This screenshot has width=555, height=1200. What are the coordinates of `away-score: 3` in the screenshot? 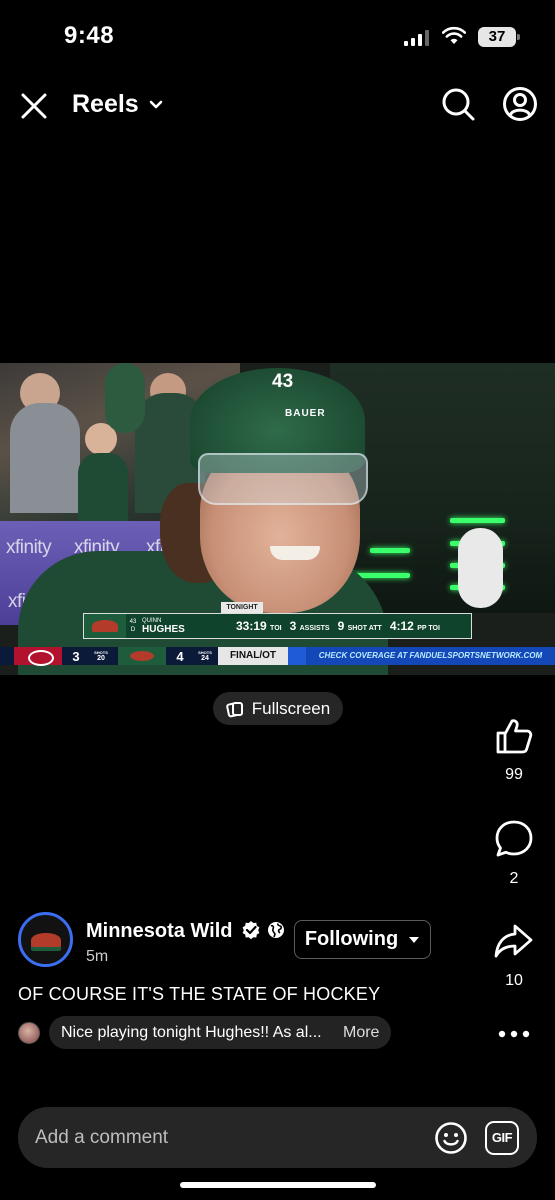 It's located at (76, 656).